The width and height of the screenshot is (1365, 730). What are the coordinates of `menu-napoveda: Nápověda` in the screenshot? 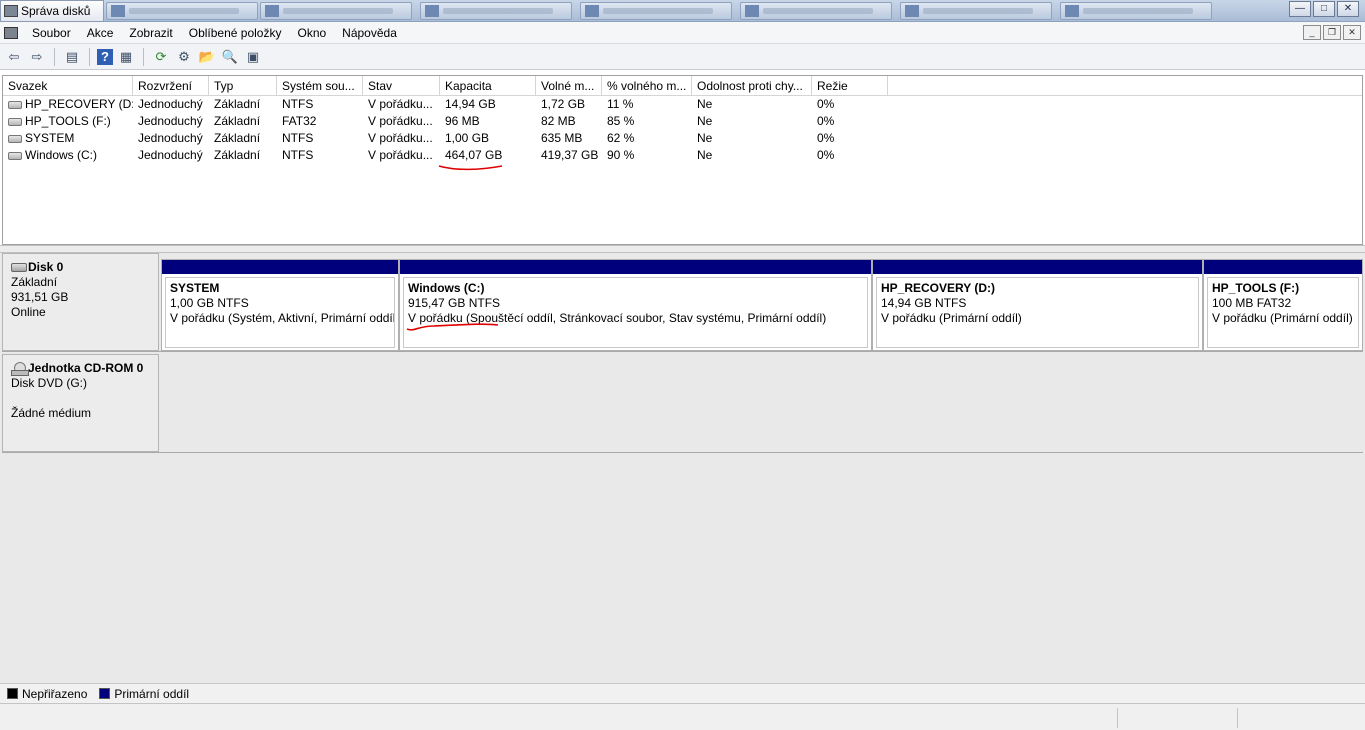 It's located at (369, 33).